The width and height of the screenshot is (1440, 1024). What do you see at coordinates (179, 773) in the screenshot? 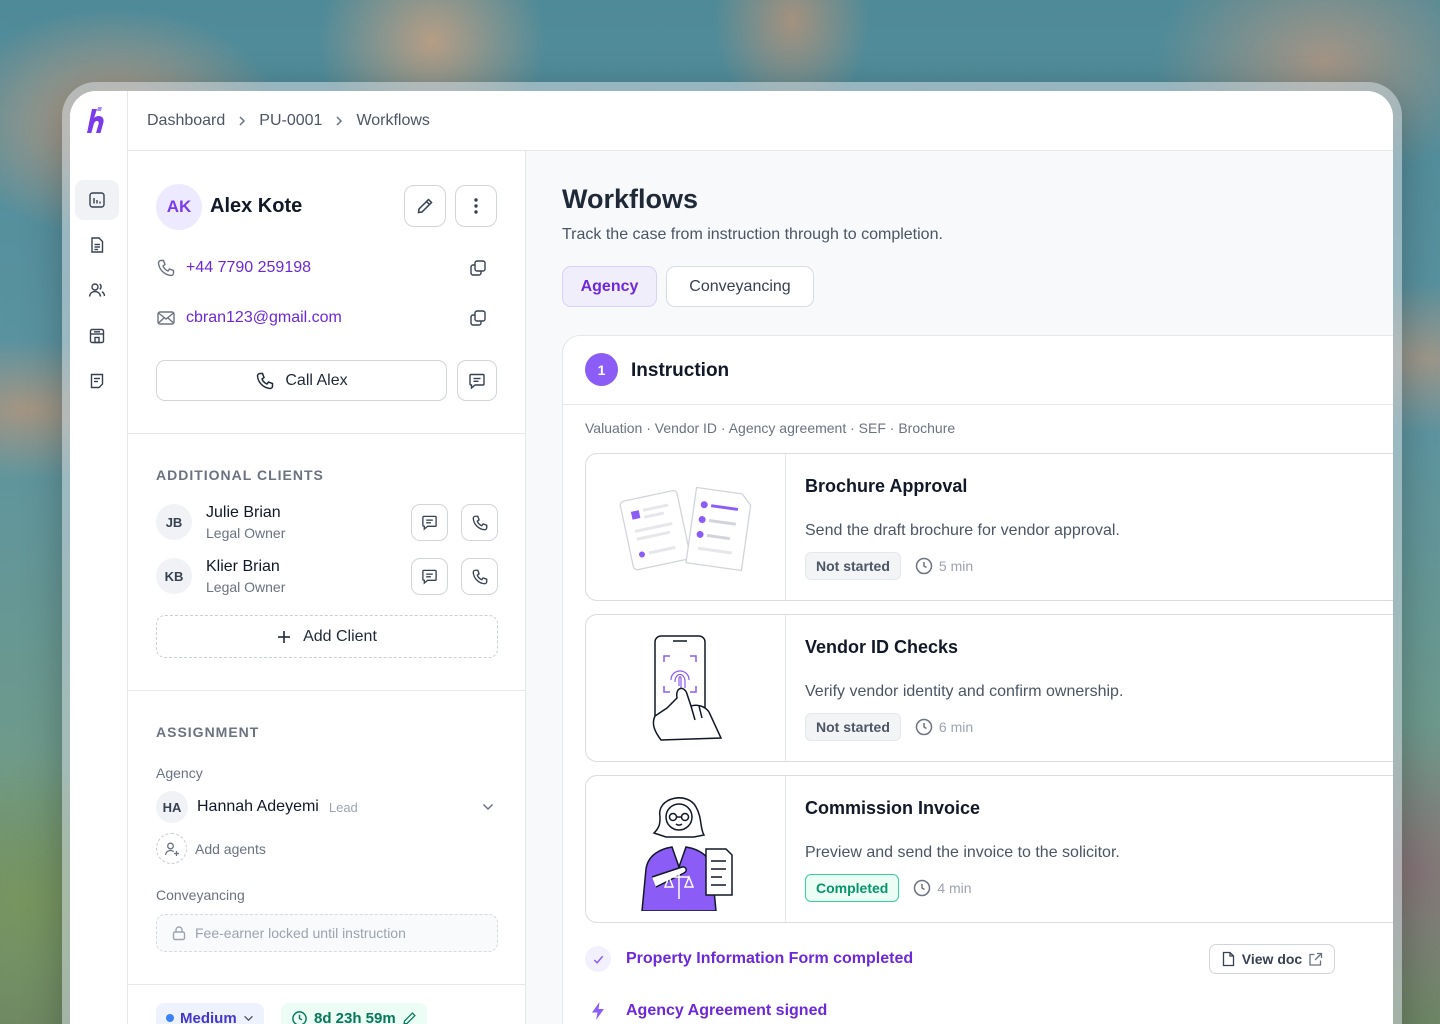
I see `agency-label: Agency` at bounding box center [179, 773].